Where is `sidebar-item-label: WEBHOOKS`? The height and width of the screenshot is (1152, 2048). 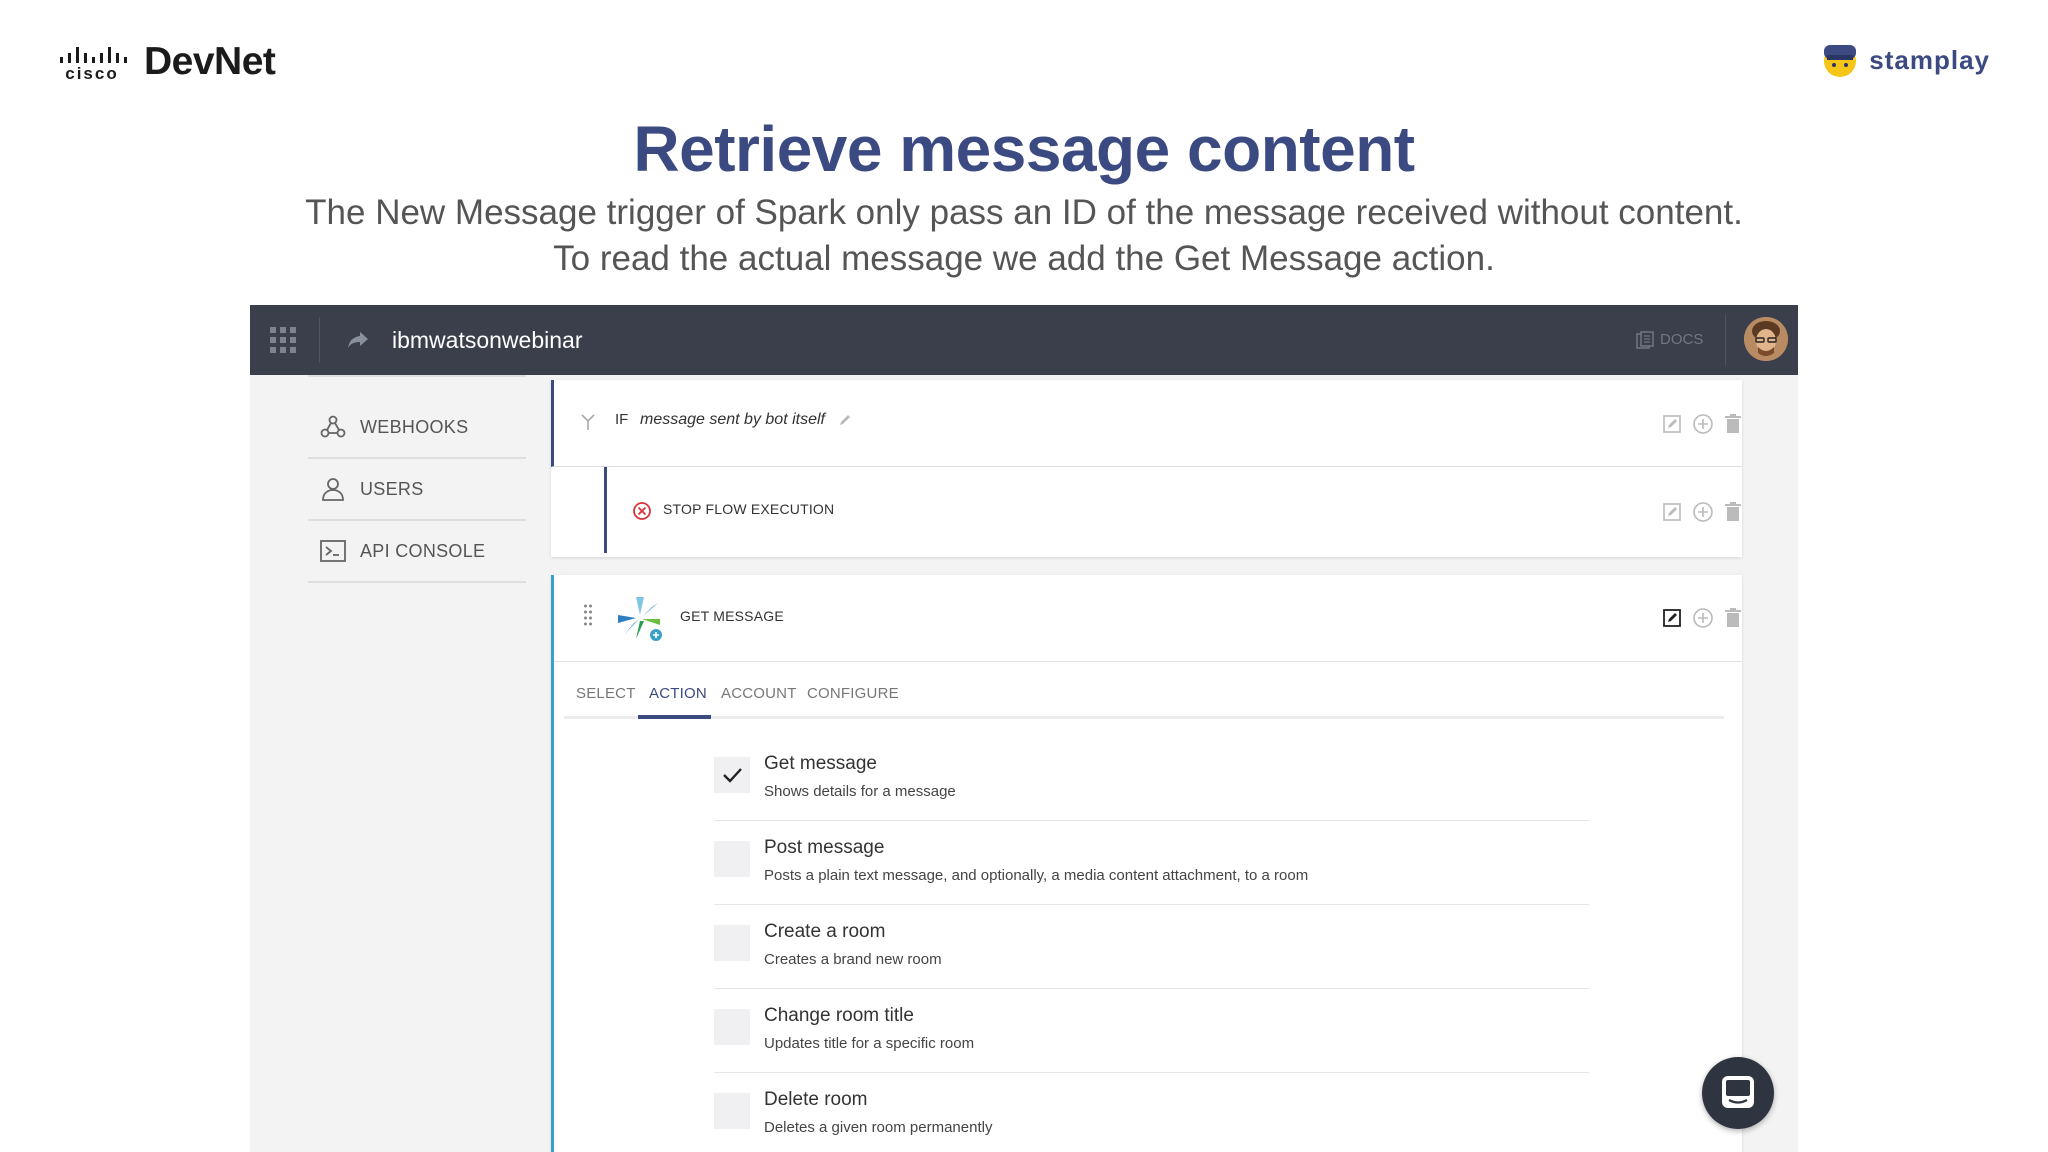 sidebar-item-label: WEBHOOKS is located at coordinates (414, 426).